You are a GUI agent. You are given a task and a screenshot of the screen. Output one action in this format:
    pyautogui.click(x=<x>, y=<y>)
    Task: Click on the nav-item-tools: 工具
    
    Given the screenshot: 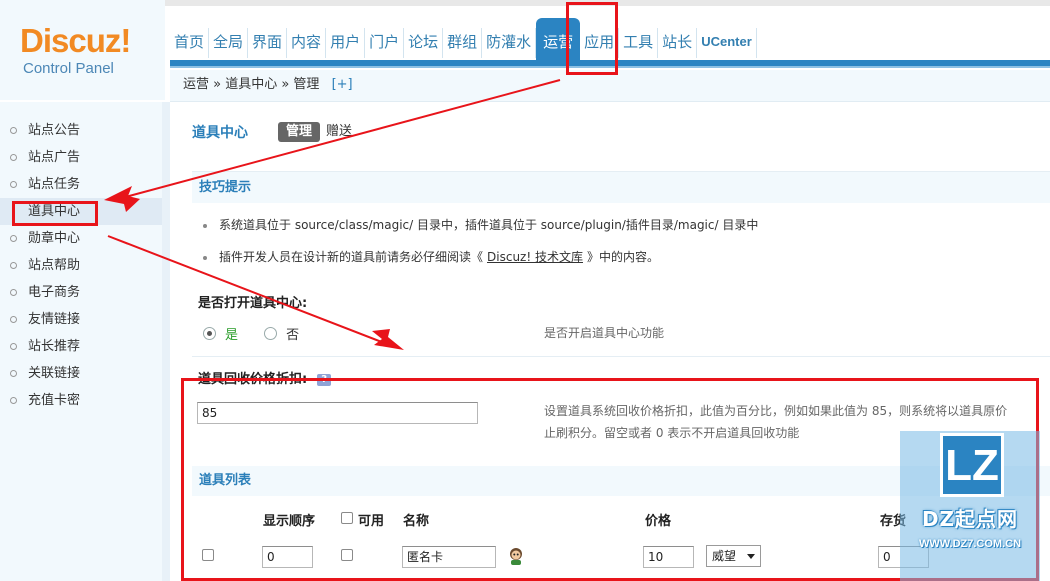 What is the action you would take?
    pyautogui.click(x=639, y=43)
    